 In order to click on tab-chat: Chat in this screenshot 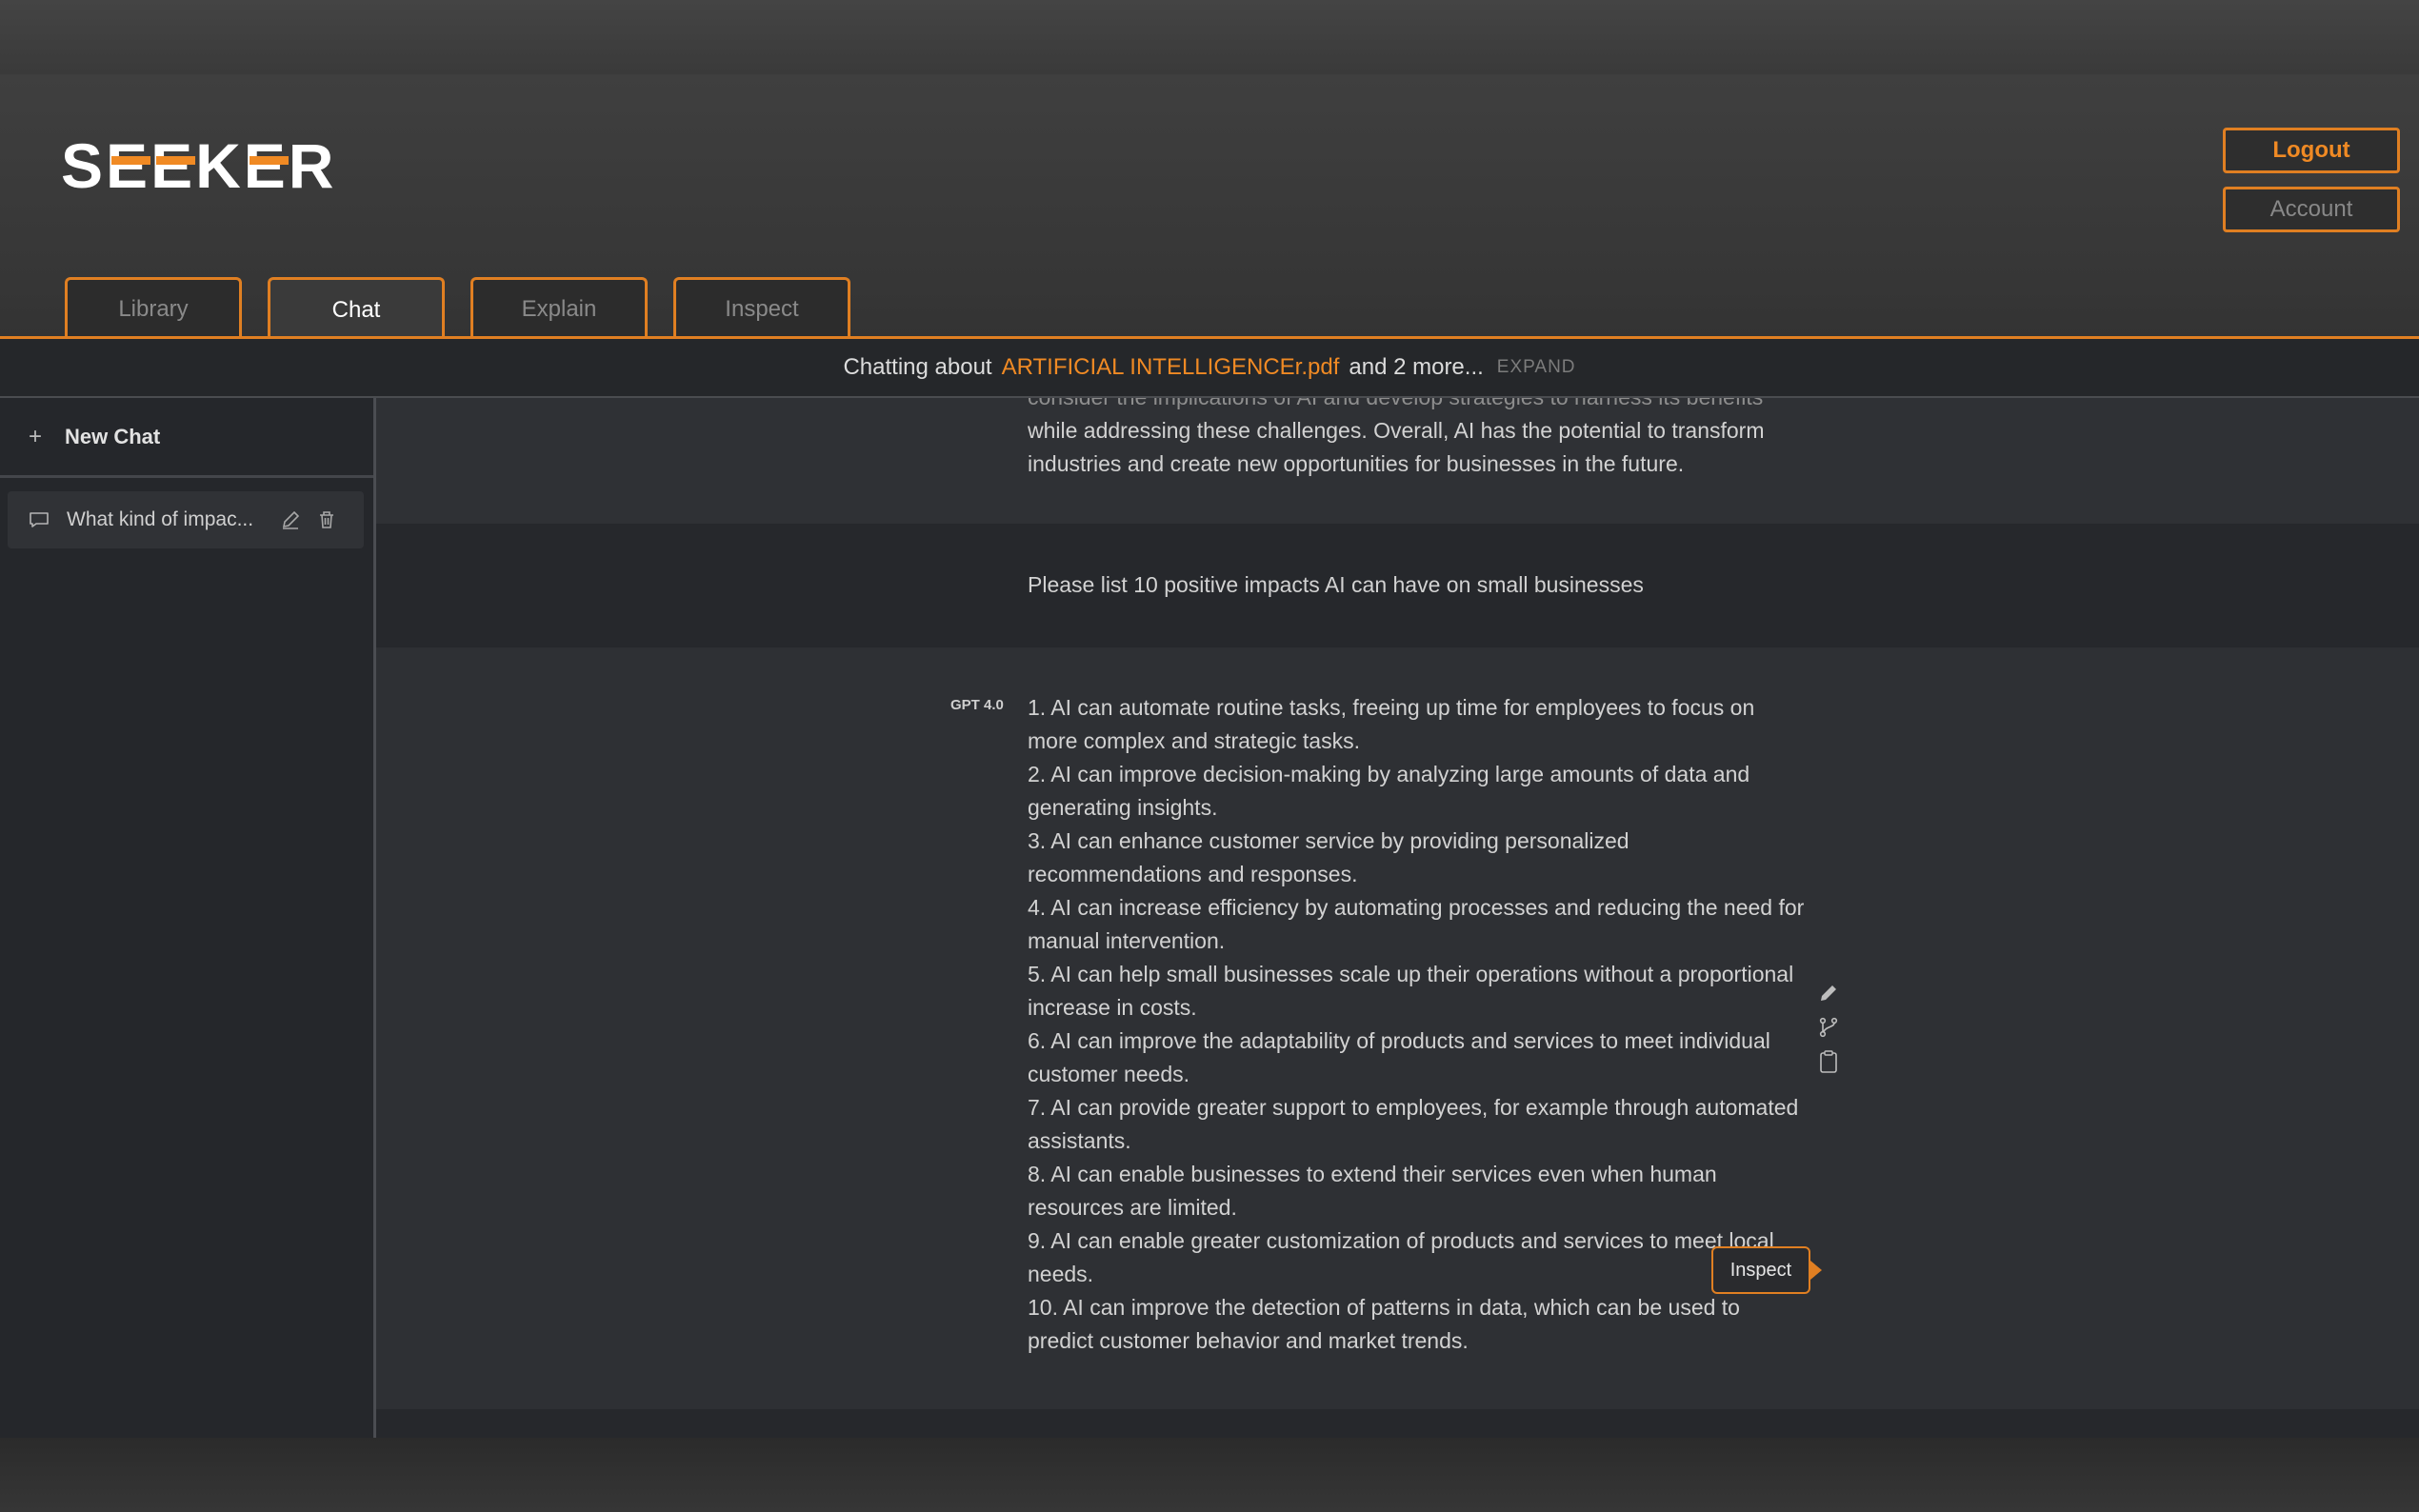, I will do `click(356, 308)`.